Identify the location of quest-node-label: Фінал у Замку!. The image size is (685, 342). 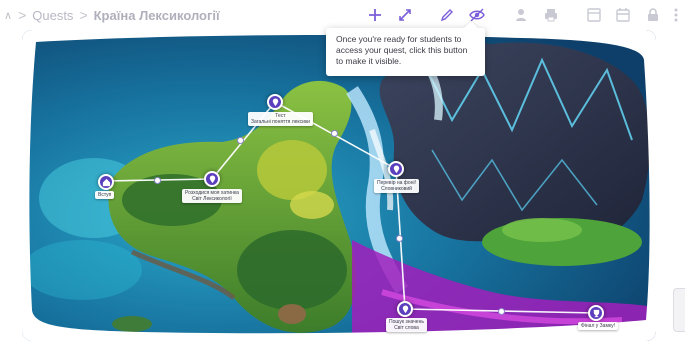
(598, 326).